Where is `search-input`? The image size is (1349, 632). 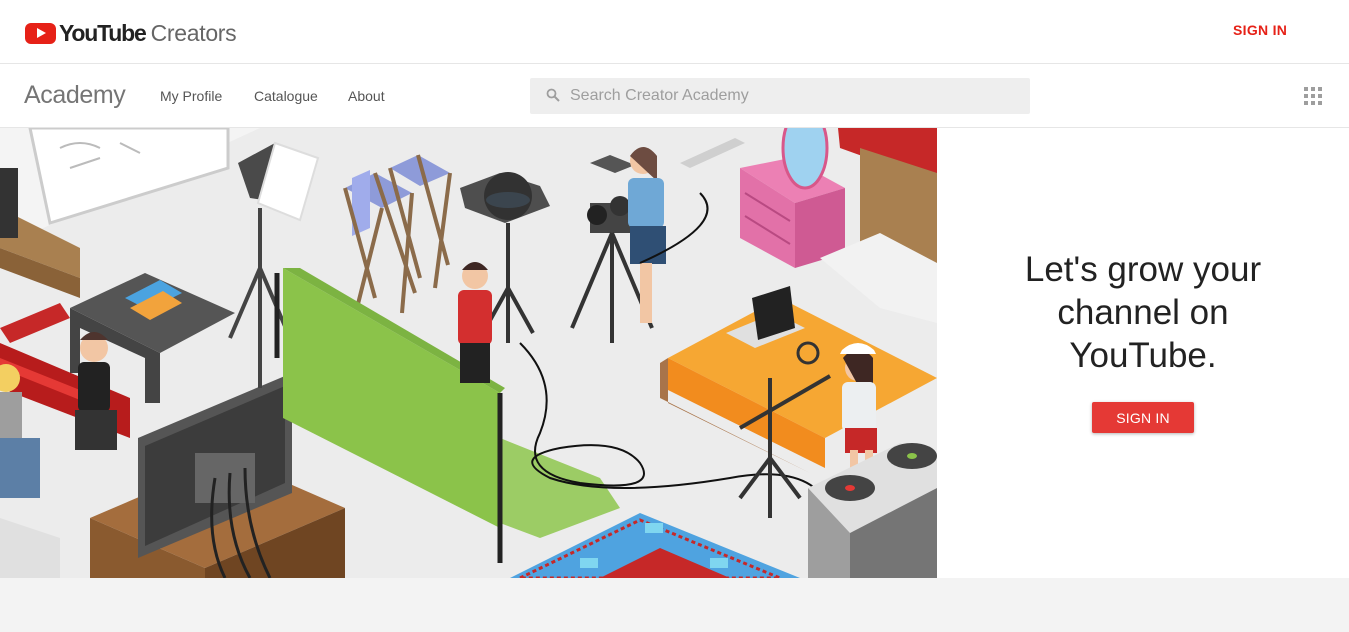 search-input is located at coordinates (795, 96).